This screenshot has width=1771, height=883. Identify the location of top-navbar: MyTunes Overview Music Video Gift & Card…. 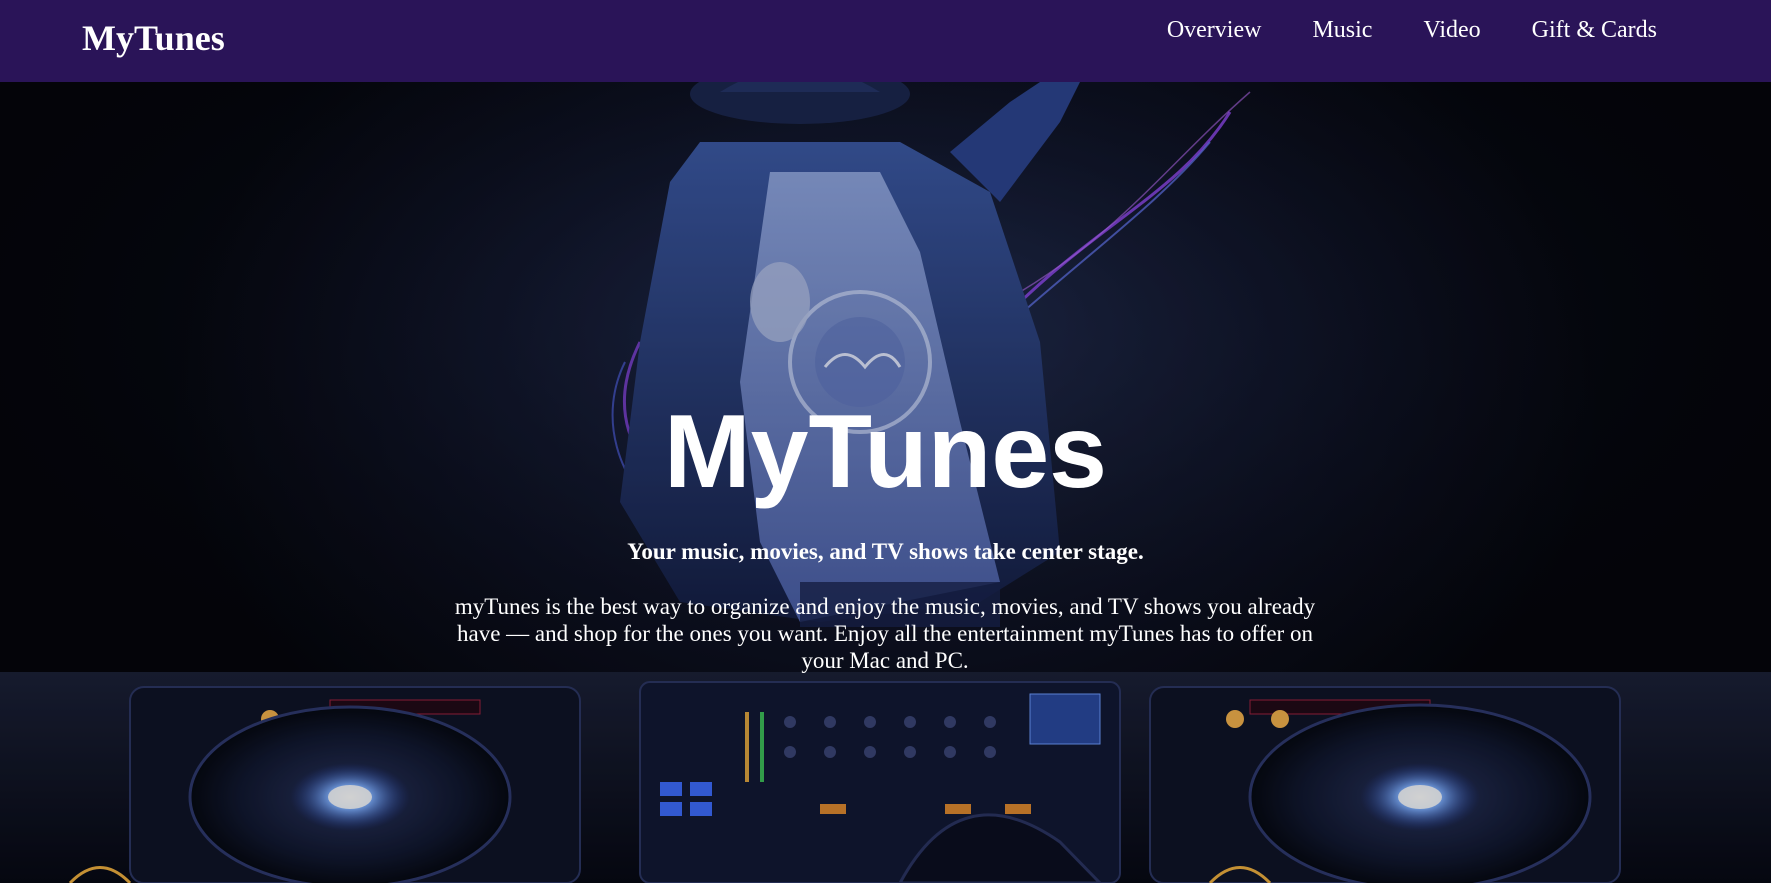
(885, 41).